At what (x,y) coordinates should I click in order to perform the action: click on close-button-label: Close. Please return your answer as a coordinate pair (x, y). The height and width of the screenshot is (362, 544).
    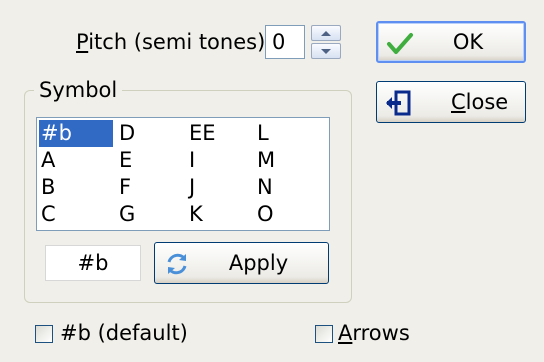
    Looking at the image, I should click on (480, 102).